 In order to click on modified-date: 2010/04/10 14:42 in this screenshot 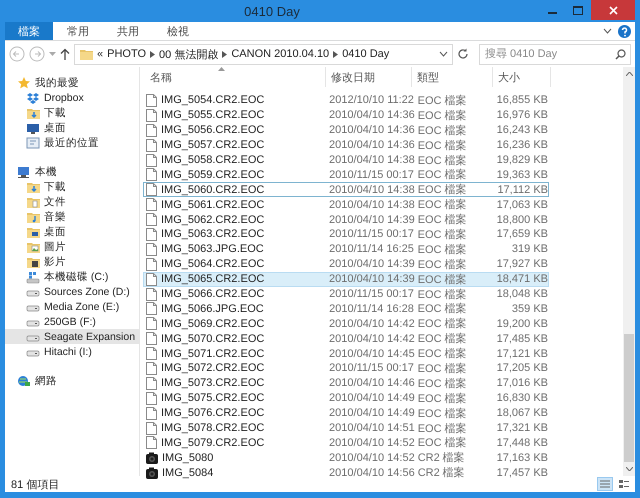, I will do `click(371, 338)`.